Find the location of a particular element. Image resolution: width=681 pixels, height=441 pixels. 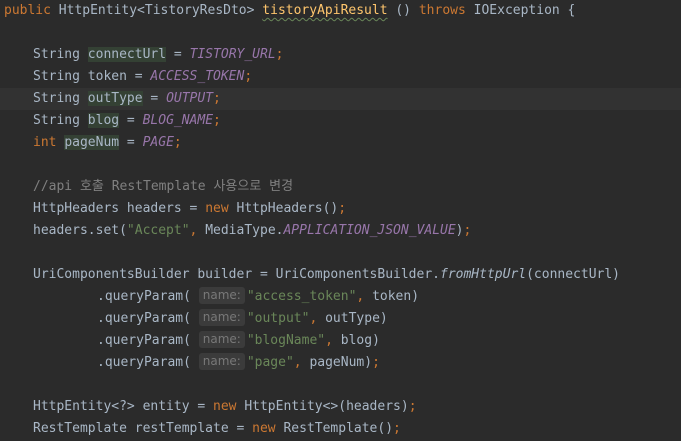

code-comment: //api 호출 RestTemplate 사용으로 변경 is located at coordinates (163, 186).